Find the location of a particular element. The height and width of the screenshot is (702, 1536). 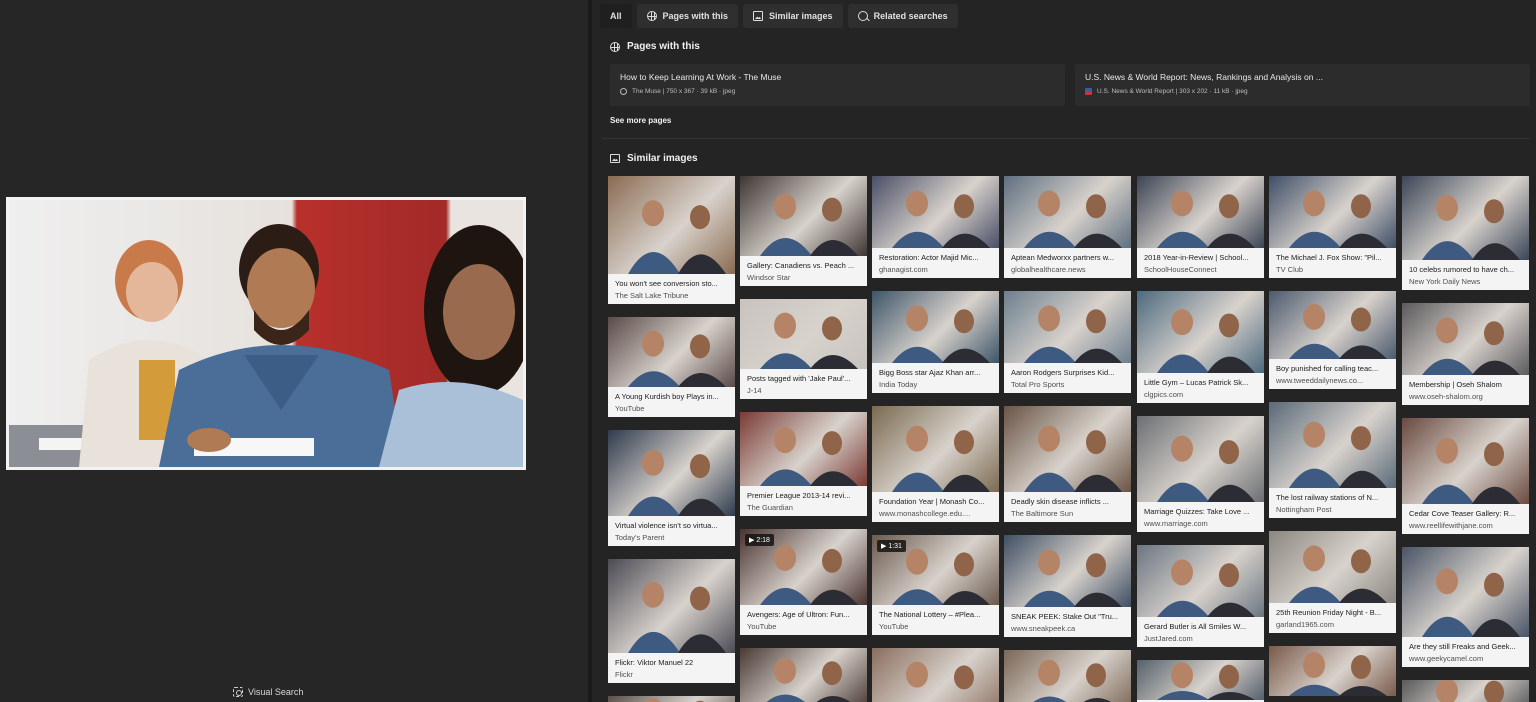

similar-image-source: TV Club is located at coordinates (1290, 269).